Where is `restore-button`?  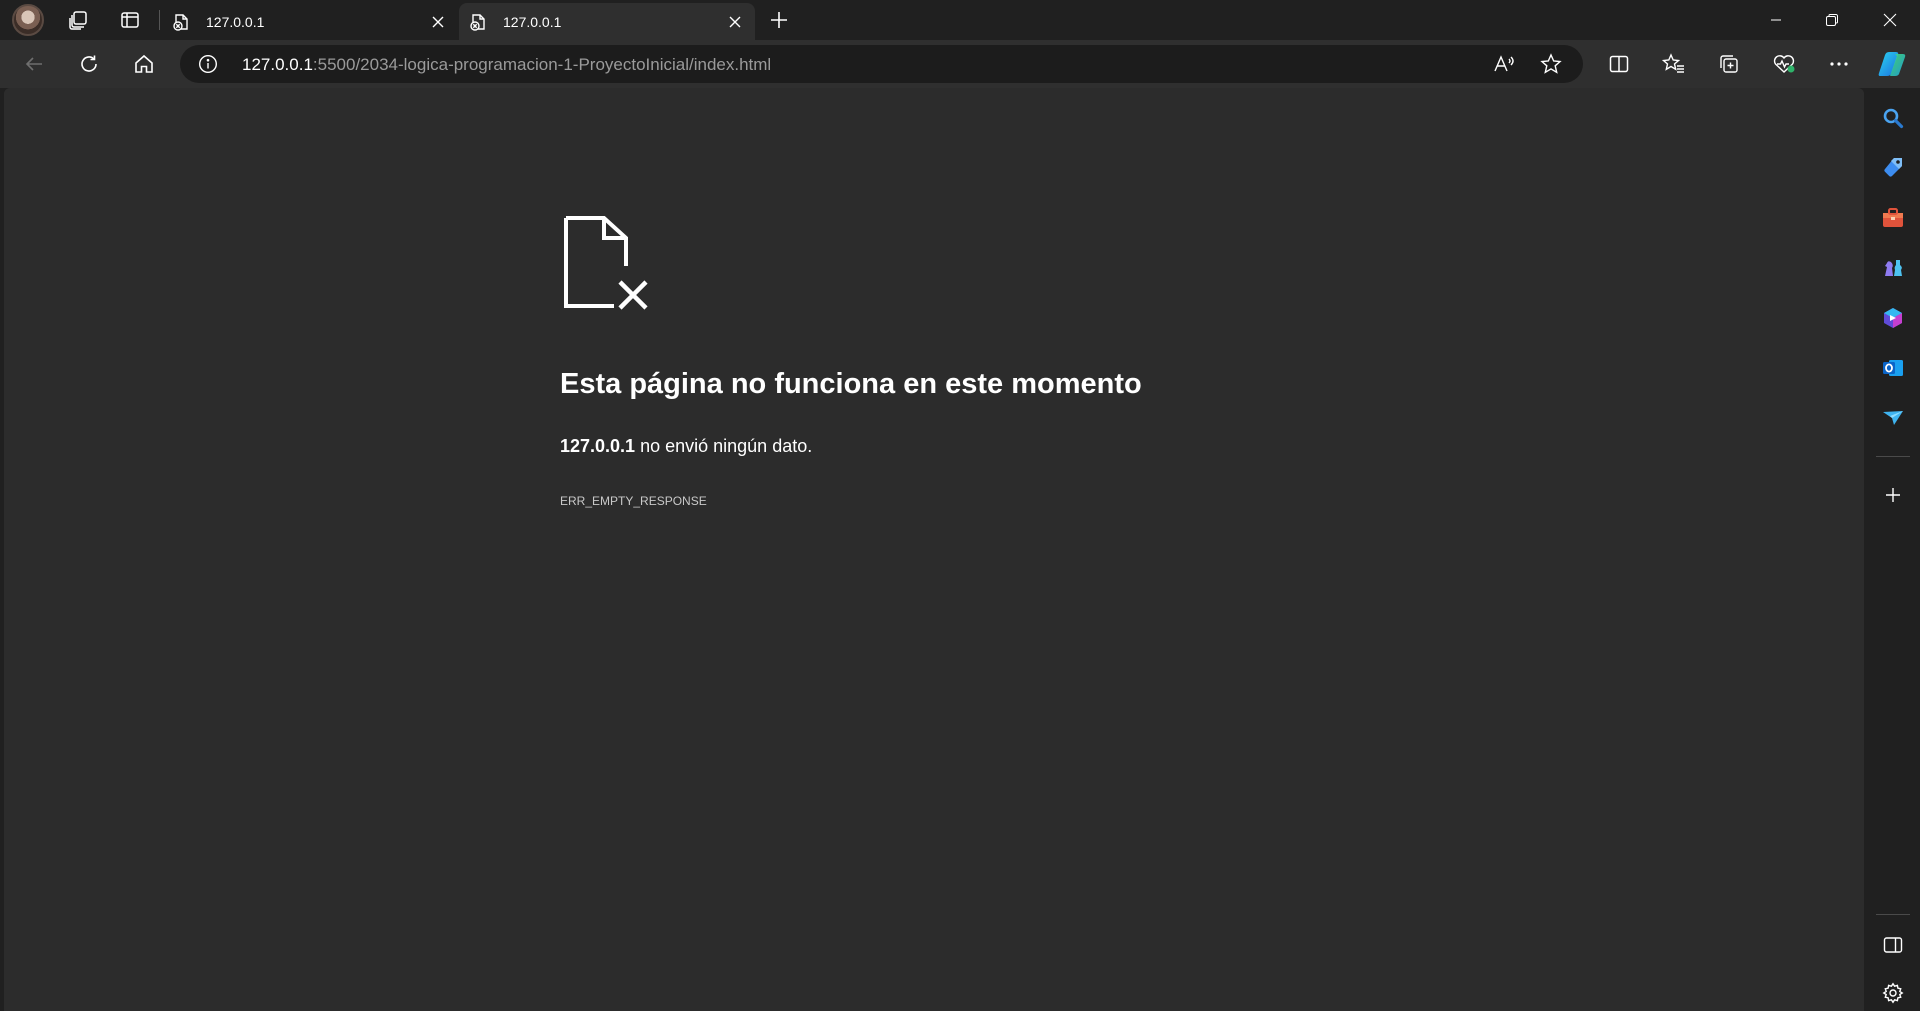 restore-button is located at coordinates (1832, 20).